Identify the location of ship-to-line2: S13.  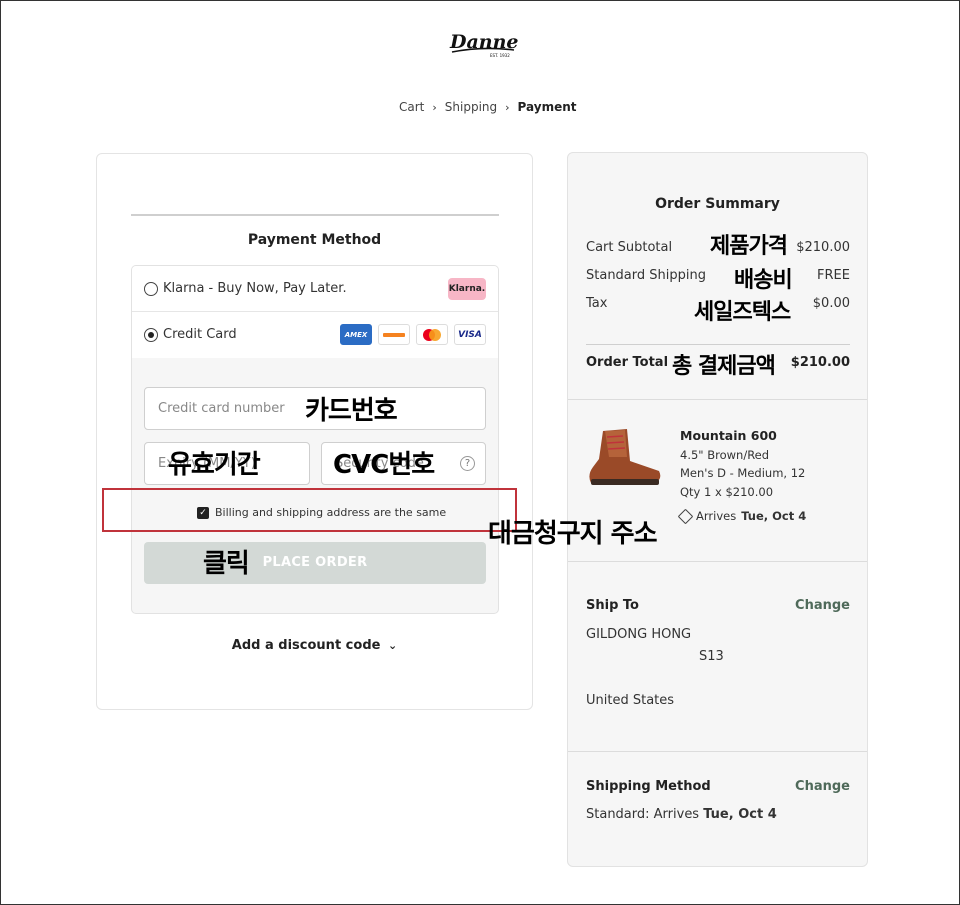
(711, 656).